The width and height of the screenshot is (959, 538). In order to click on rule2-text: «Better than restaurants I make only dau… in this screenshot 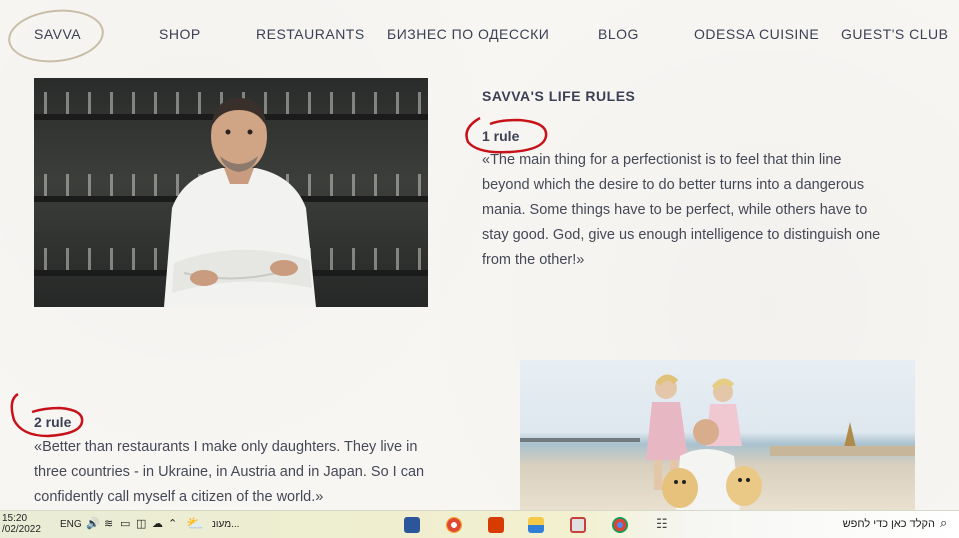, I will do `click(229, 472)`.